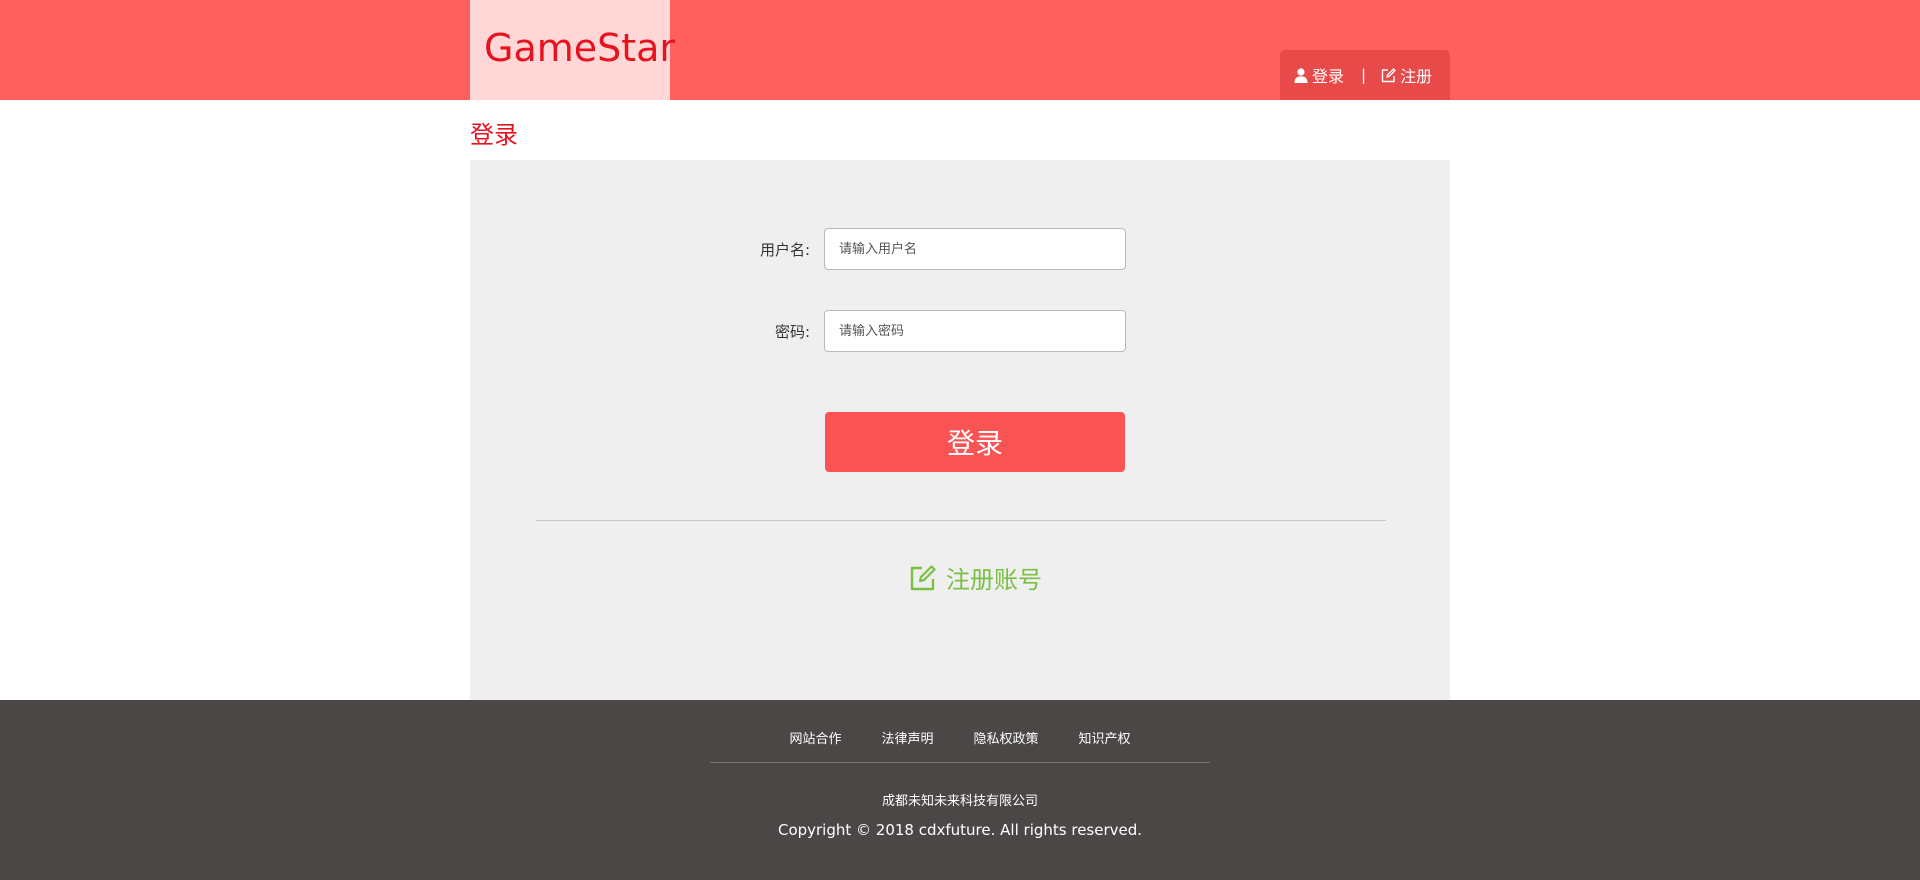 The image size is (1920, 880). Describe the element at coordinates (1105, 737) in the screenshot. I see `footer-link-ip: 知识产权` at that location.